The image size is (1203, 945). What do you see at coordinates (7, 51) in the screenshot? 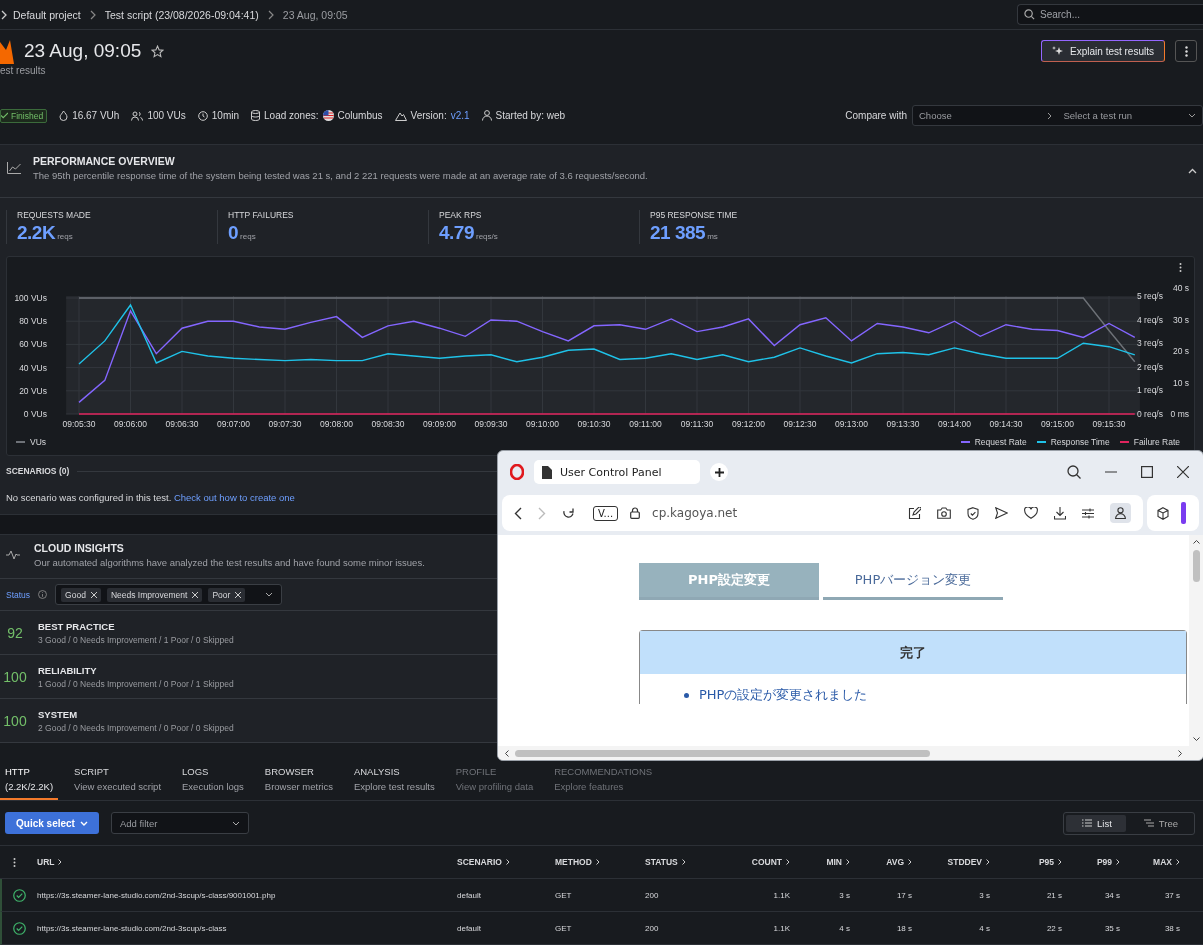
I see `logo-icon` at bounding box center [7, 51].